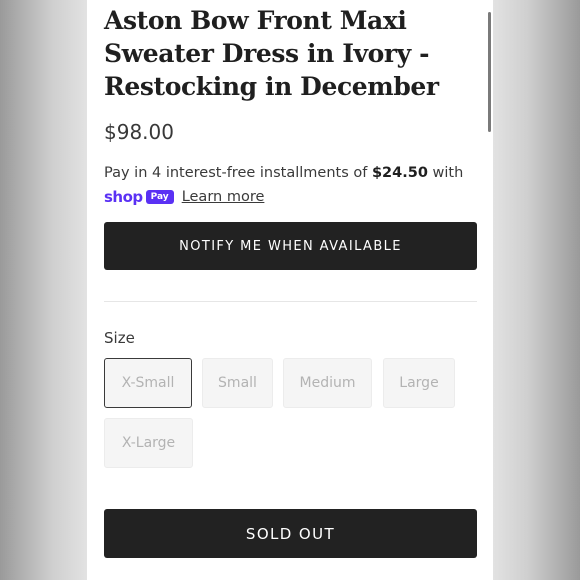 This screenshot has width=580, height=580. Describe the element at coordinates (237, 383) in the screenshot. I see `size-option-small: Small` at that location.